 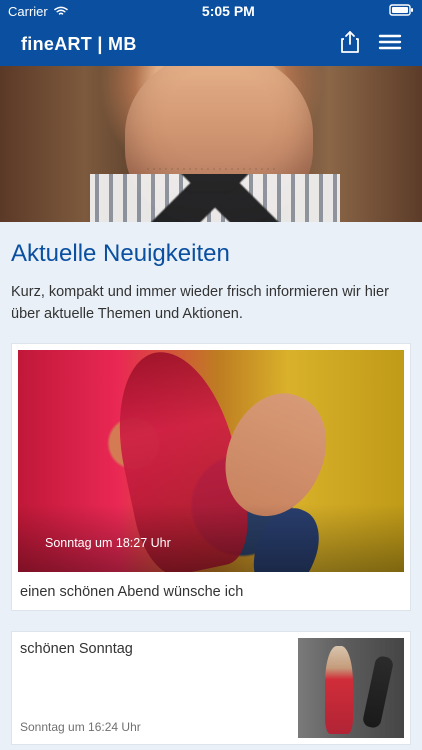 I want to click on share-icon, so click(x=350, y=44).